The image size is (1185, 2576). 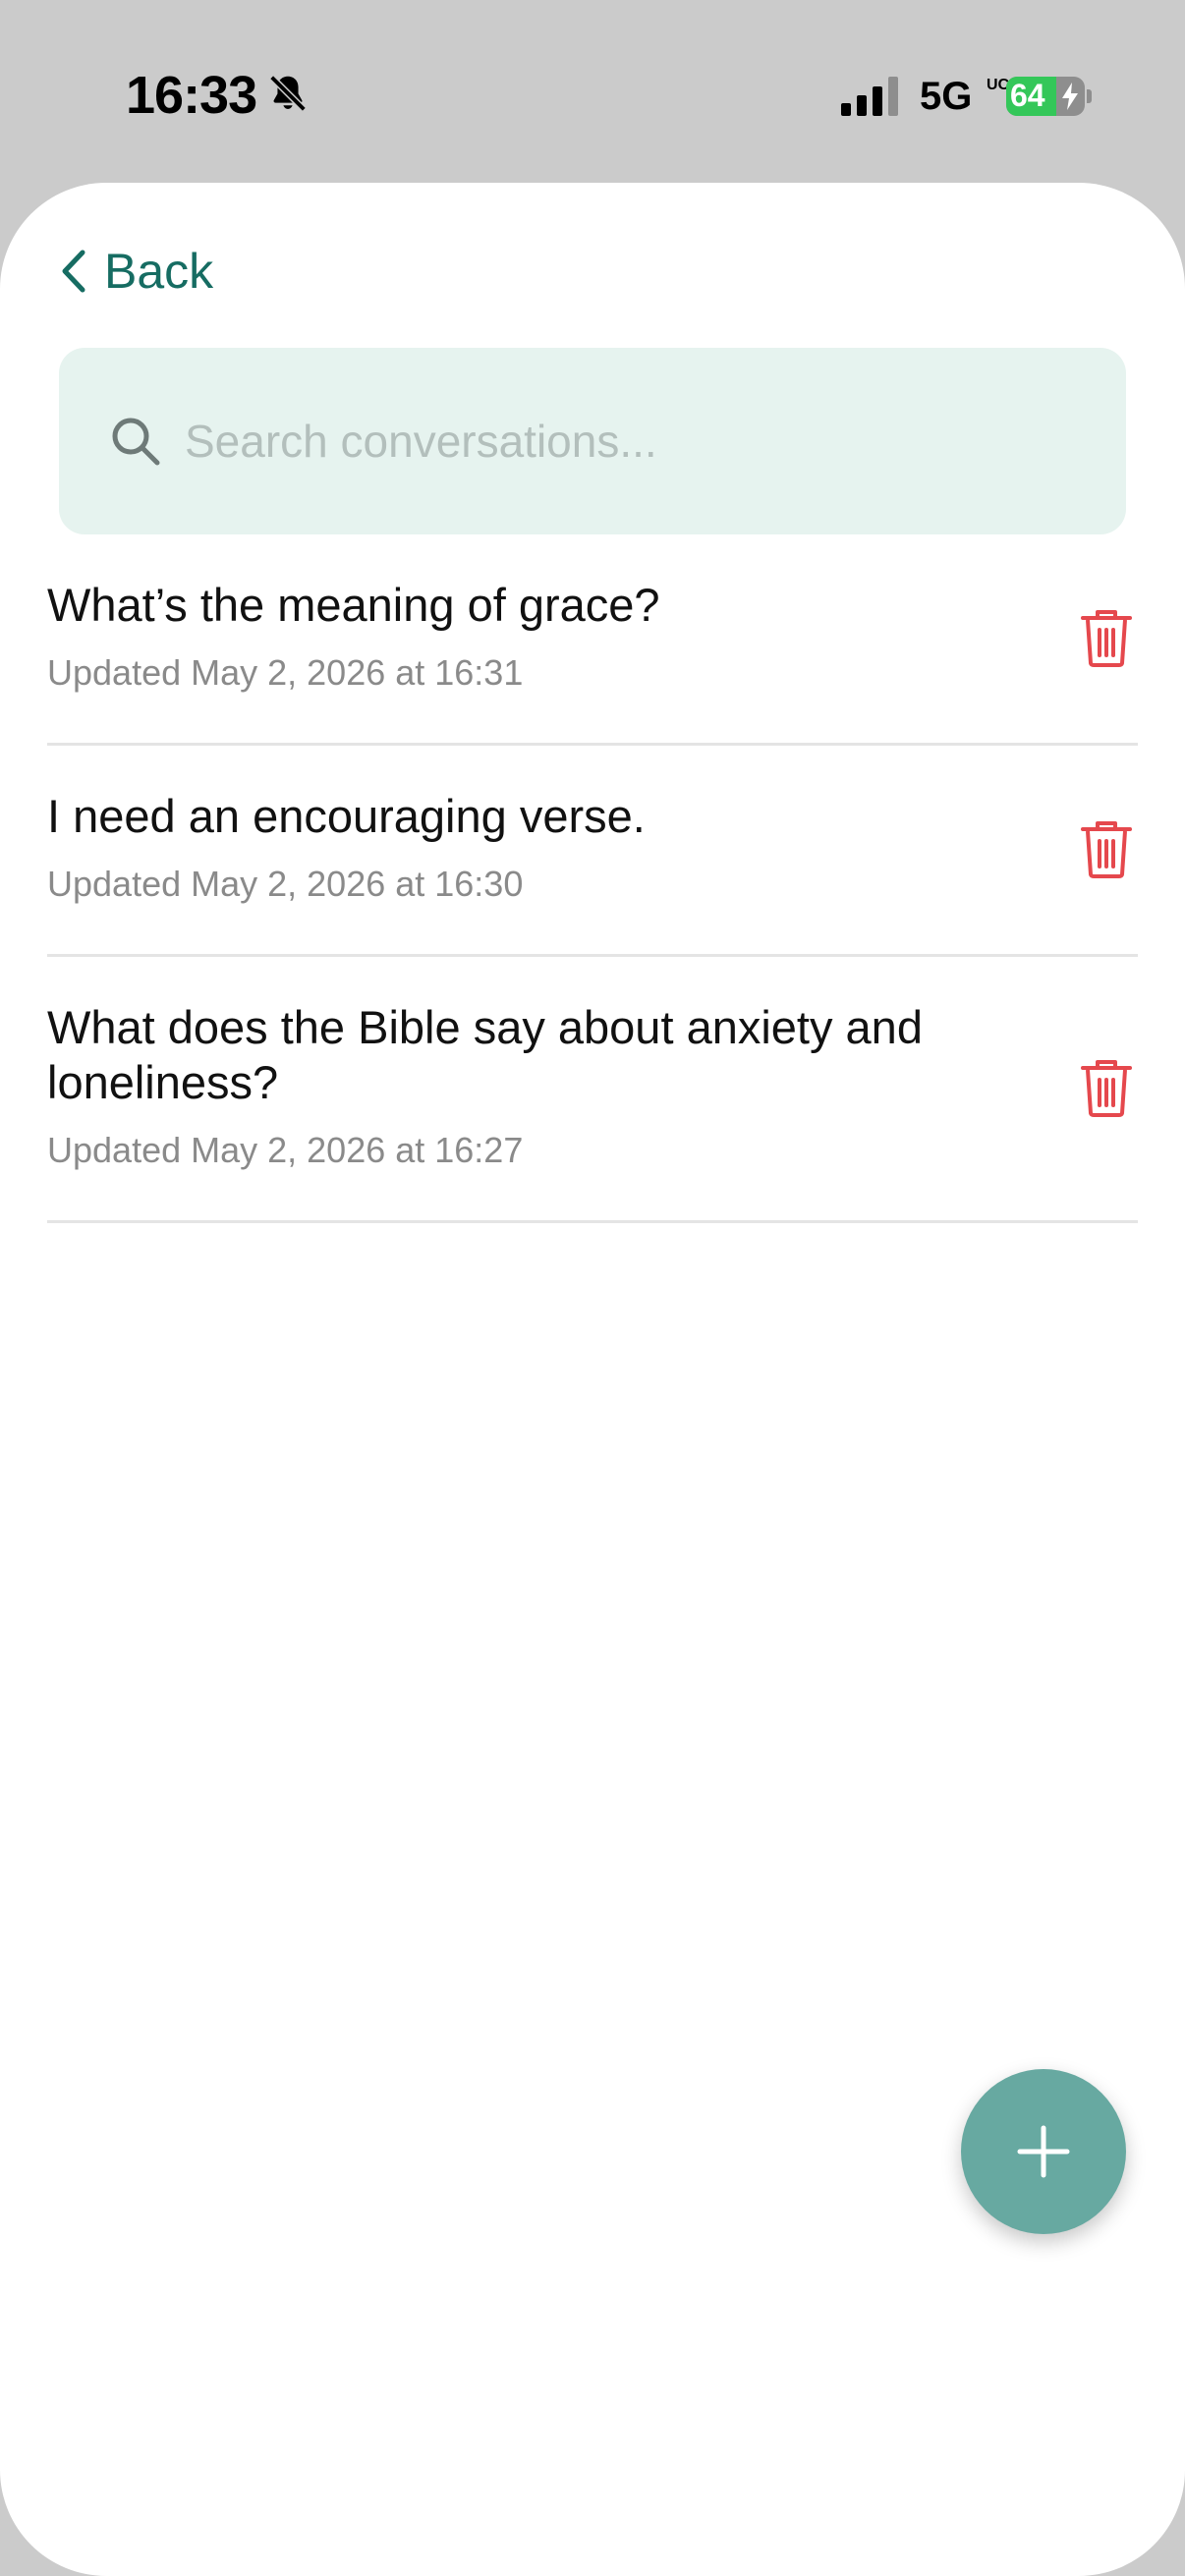 What do you see at coordinates (159, 271) in the screenshot?
I see `back-label: Back` at bounding box center [159, 271].